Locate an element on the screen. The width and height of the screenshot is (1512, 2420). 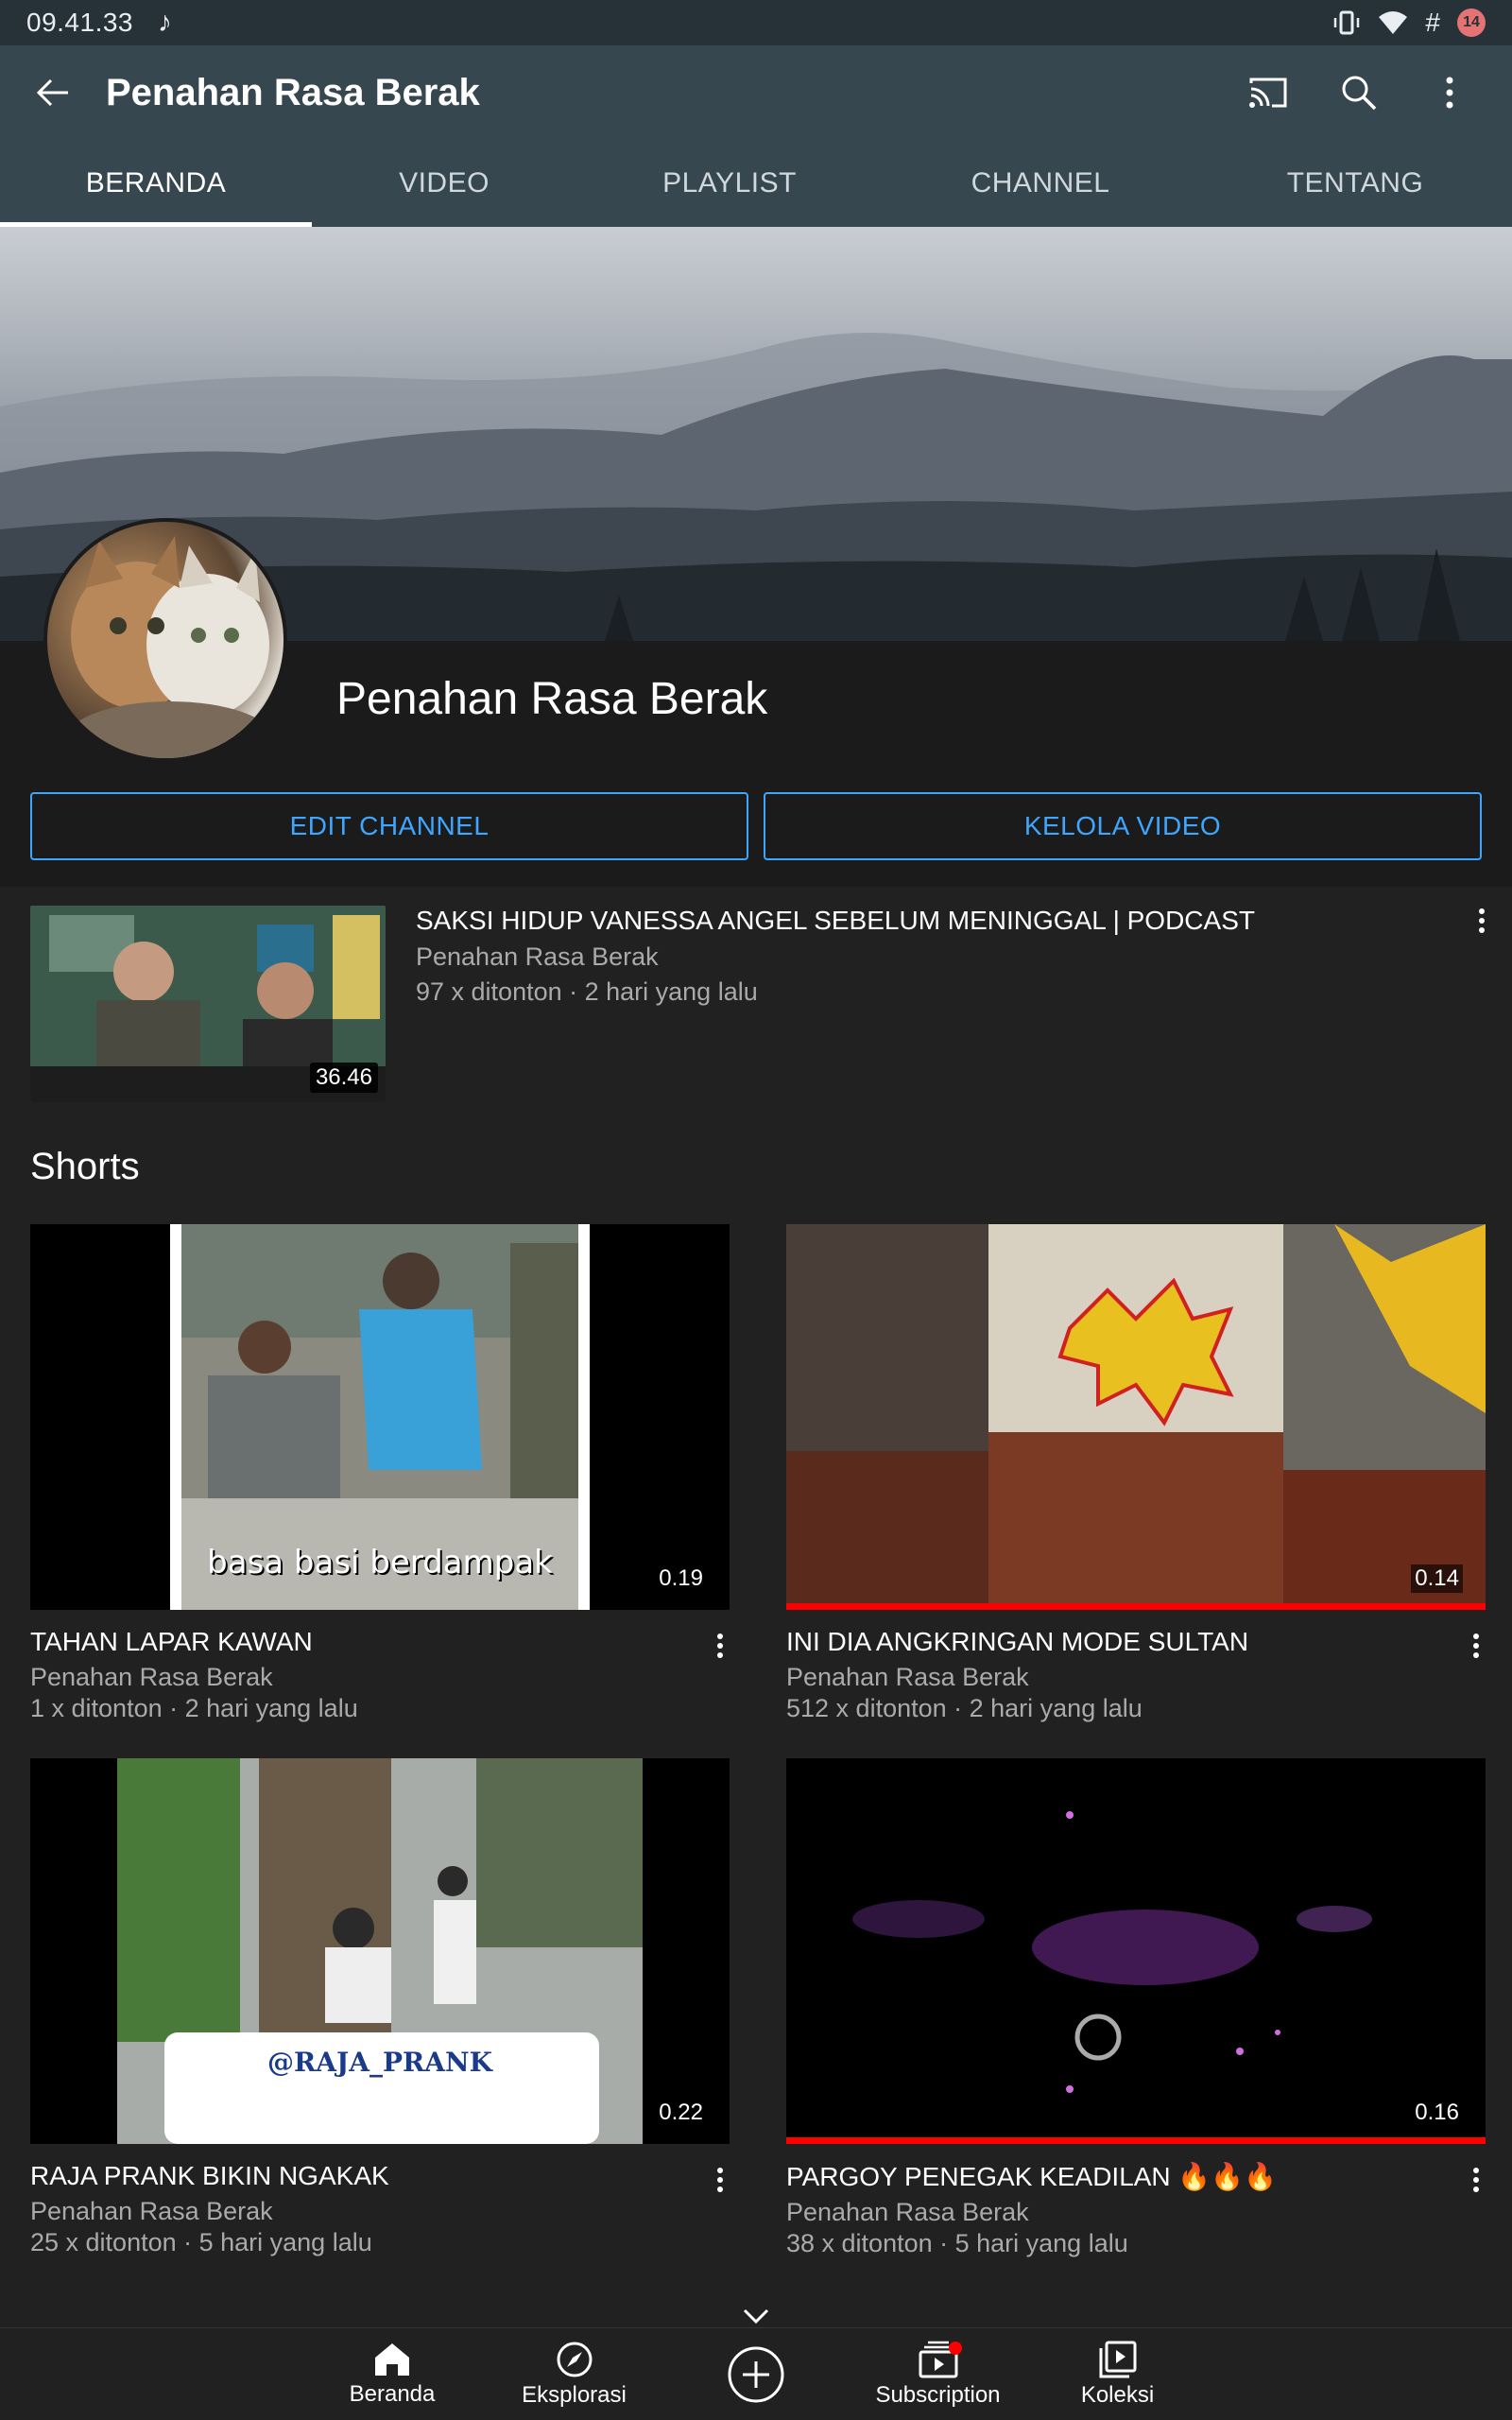
back-button is located at coordinates (53, 92).